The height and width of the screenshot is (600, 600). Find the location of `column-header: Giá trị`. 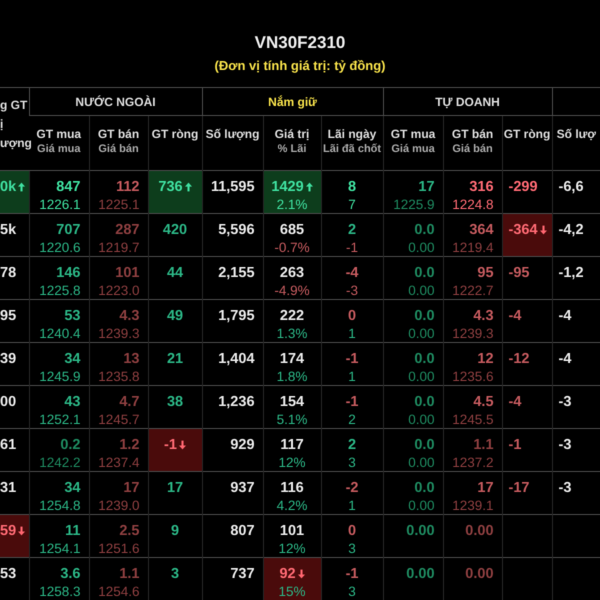

column-header: Giá trị is located at coordinates (292, 134).